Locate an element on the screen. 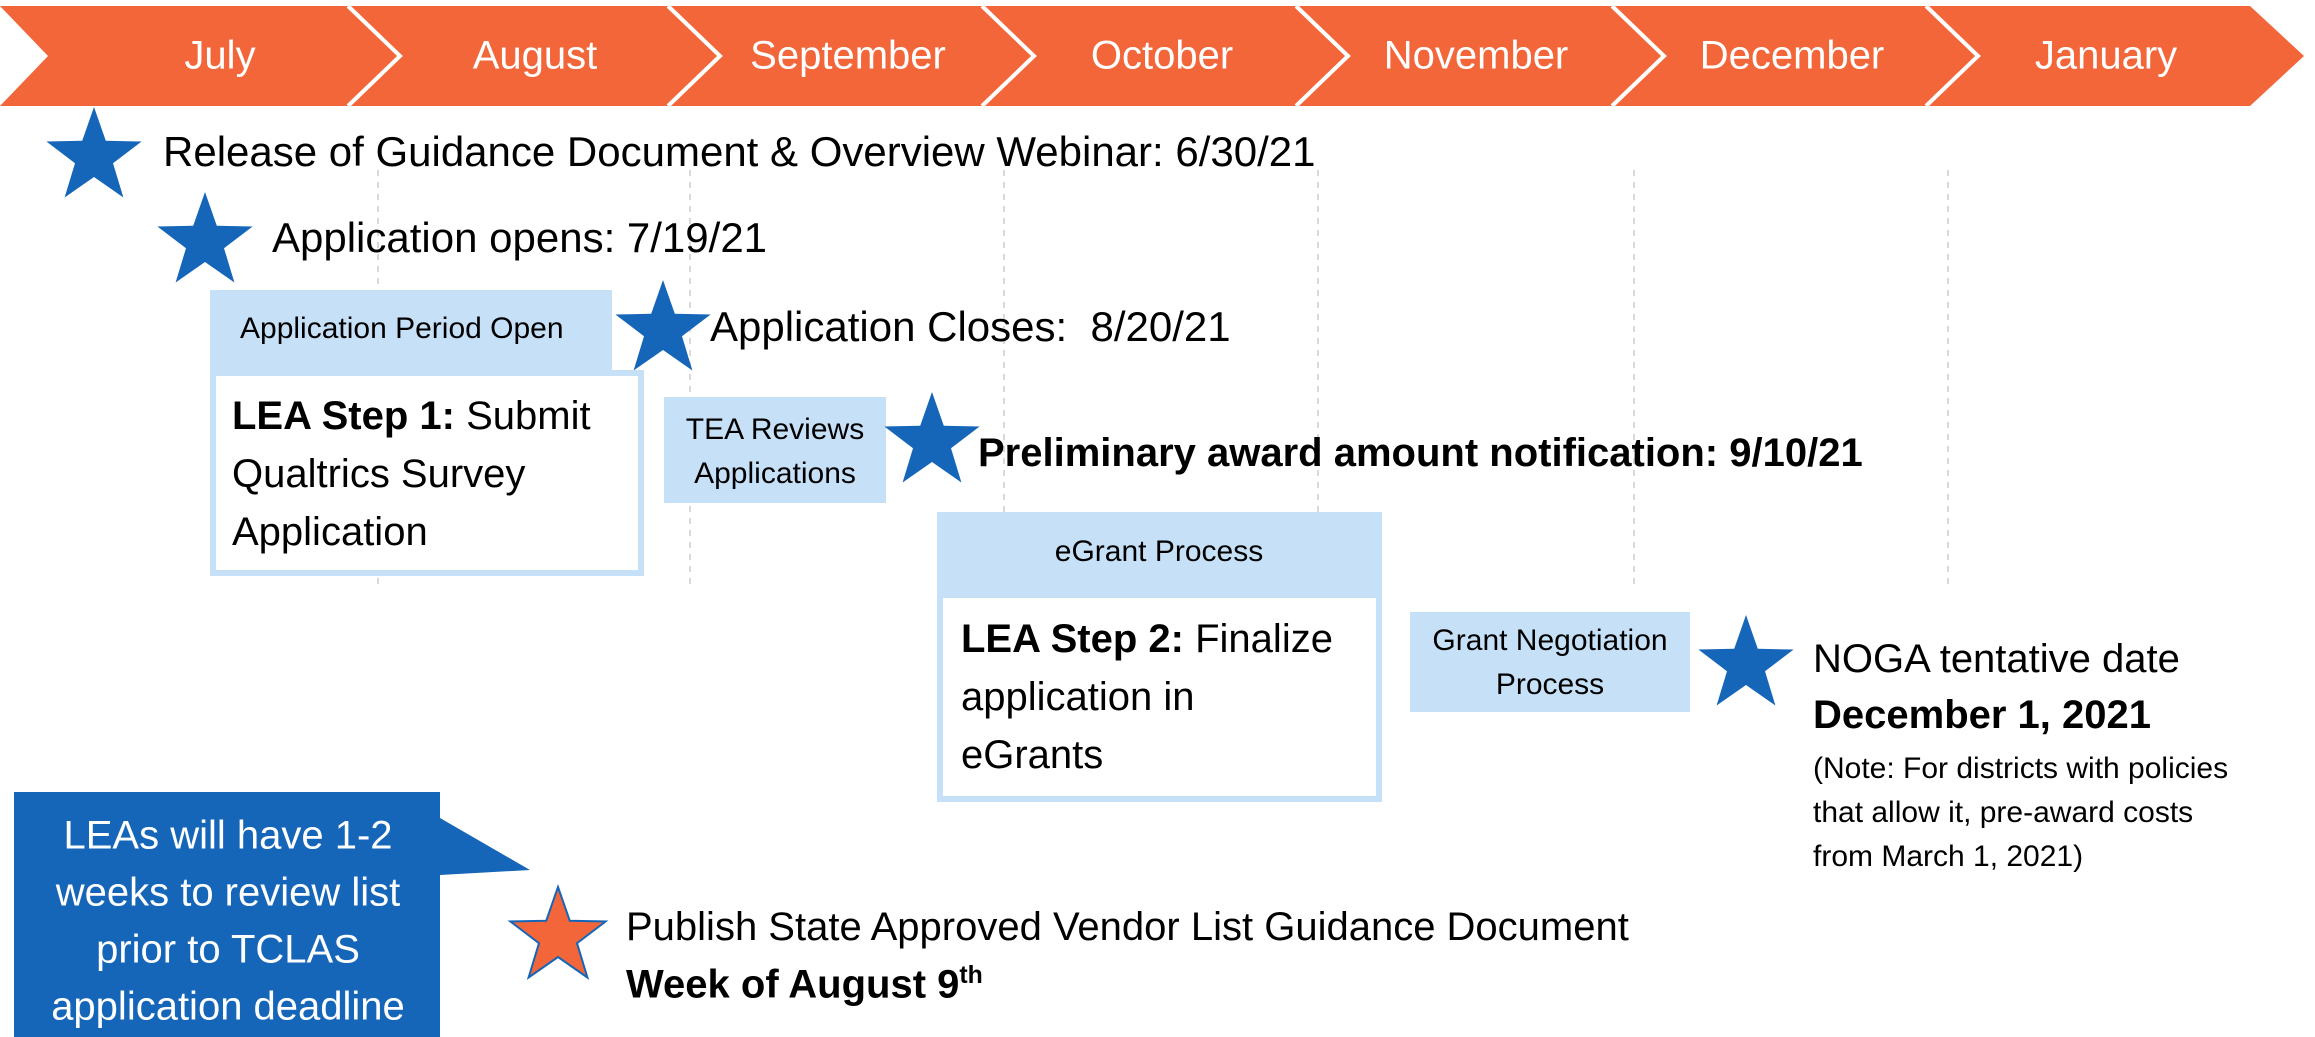  callout-line3: prior to TCLAS is located at coordinates (228, 949).